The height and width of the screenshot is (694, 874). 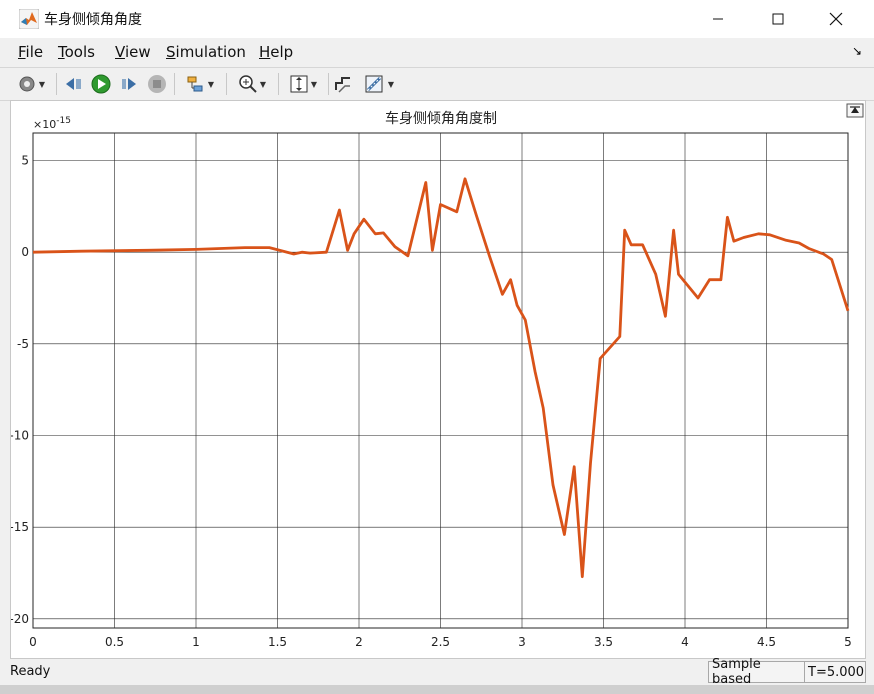 I want to click on matlab-logo-icon, so click(x=29, y=19).